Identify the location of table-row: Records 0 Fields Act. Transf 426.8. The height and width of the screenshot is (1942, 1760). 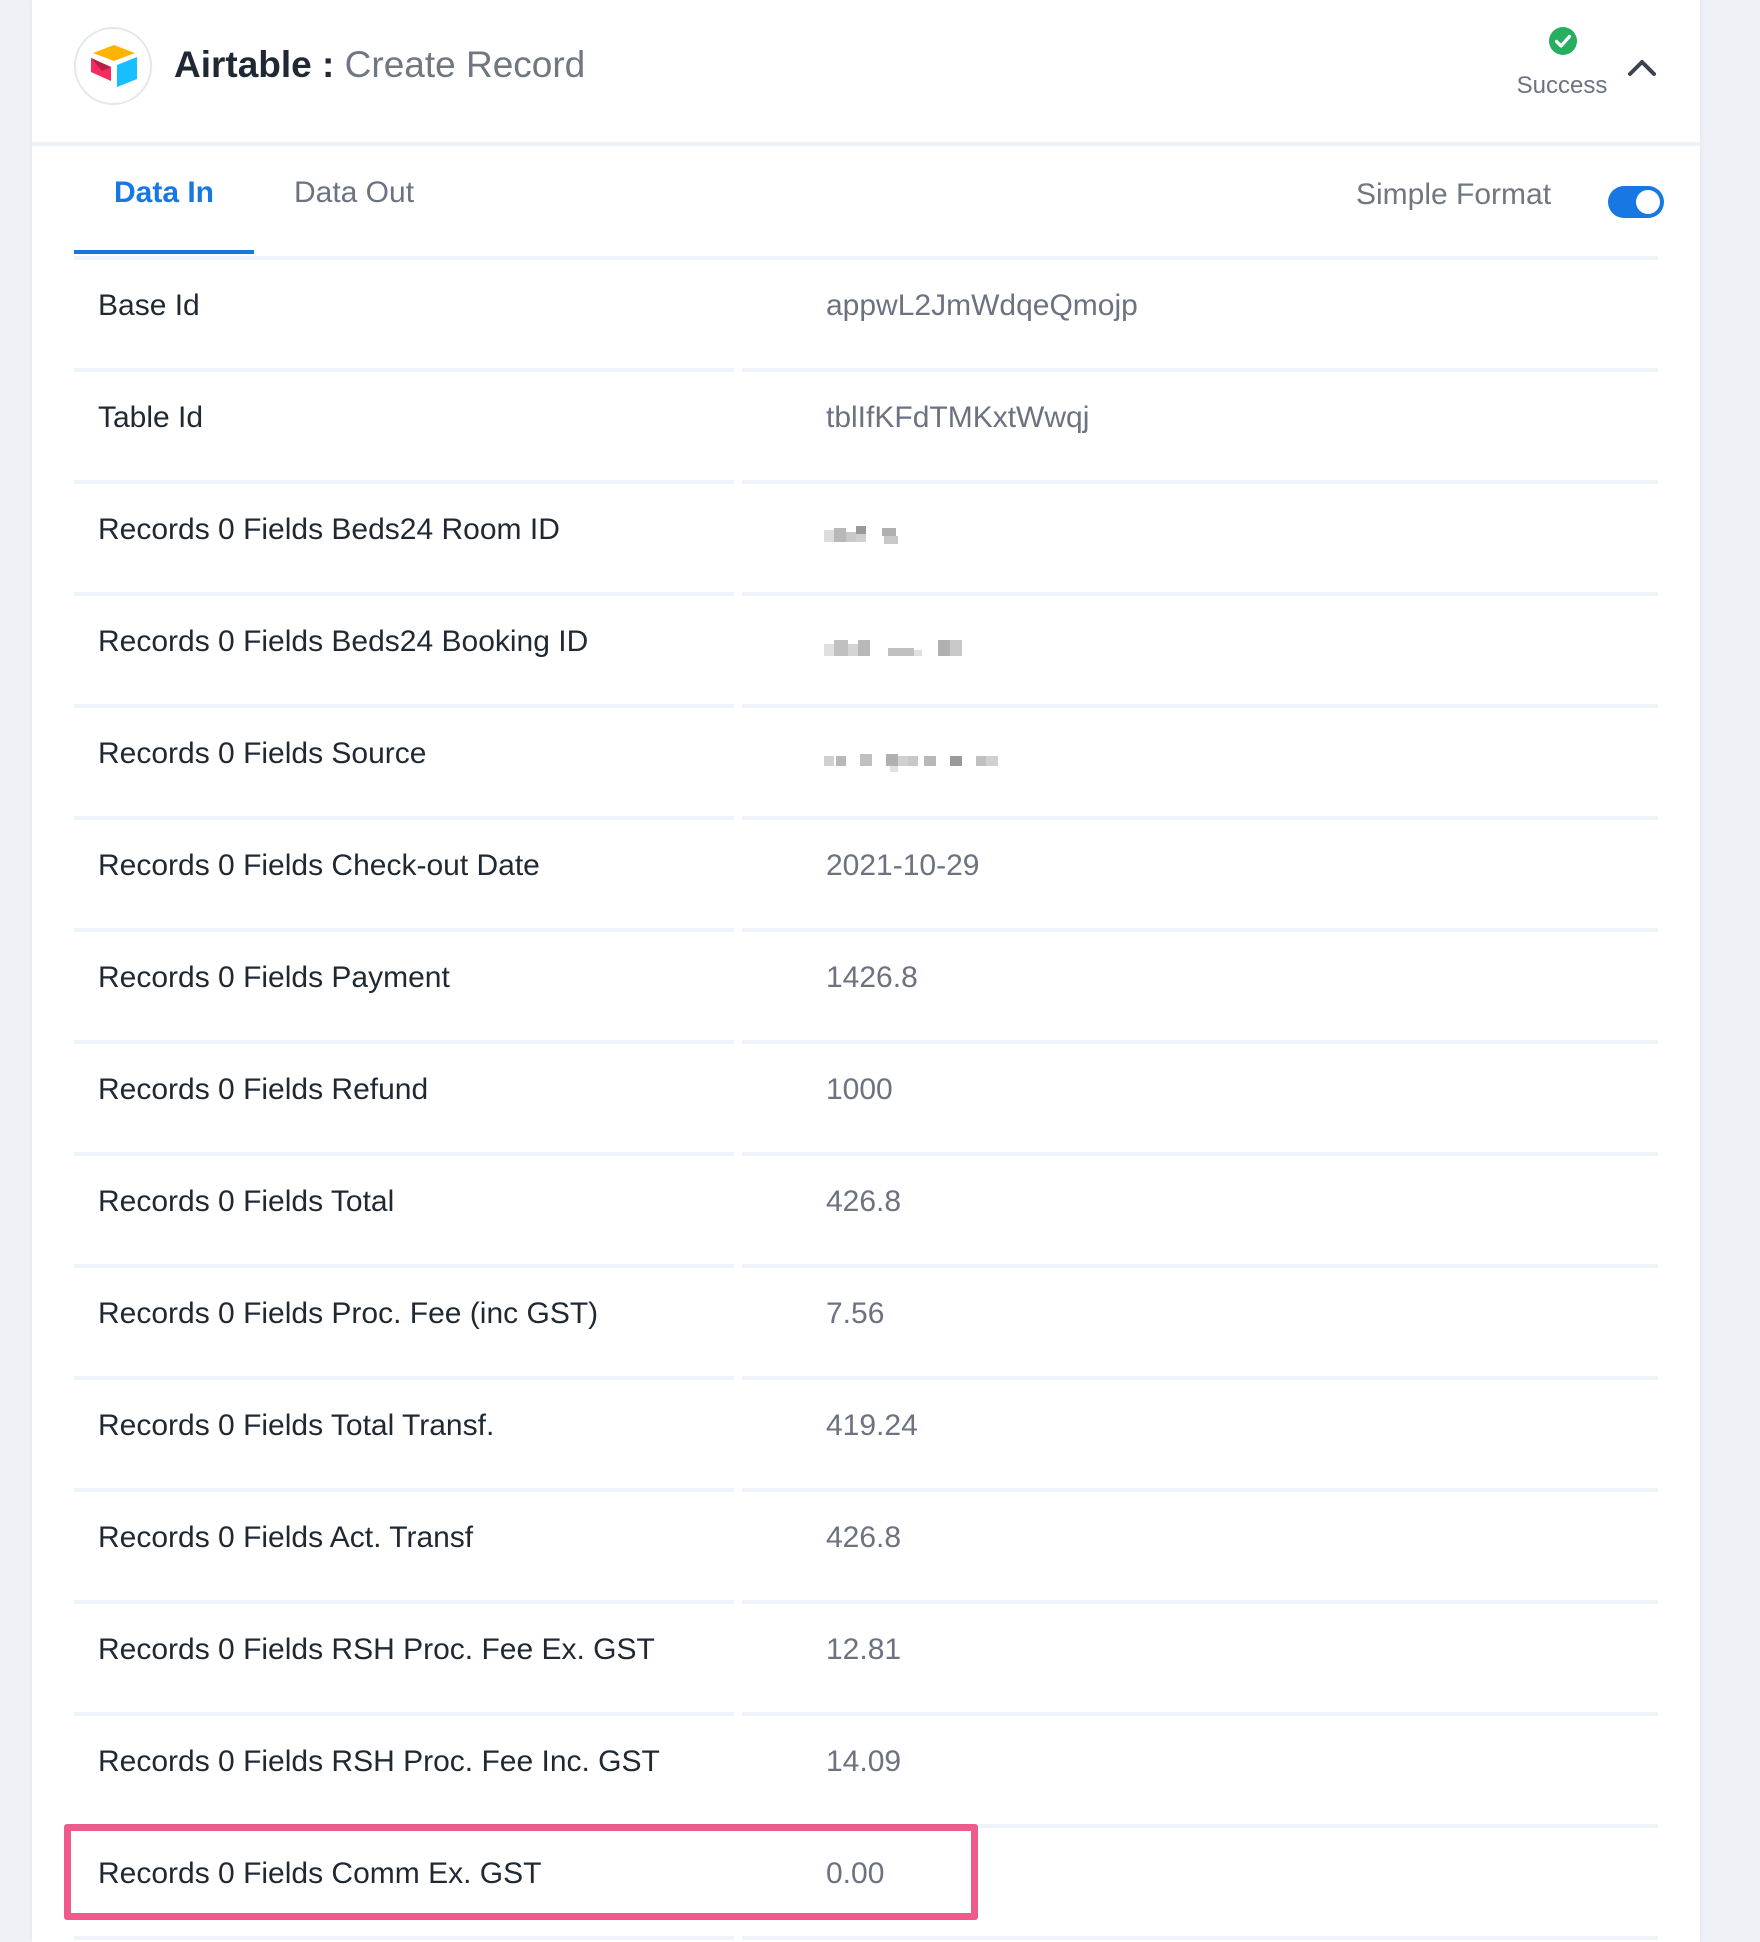
(866, 1548).